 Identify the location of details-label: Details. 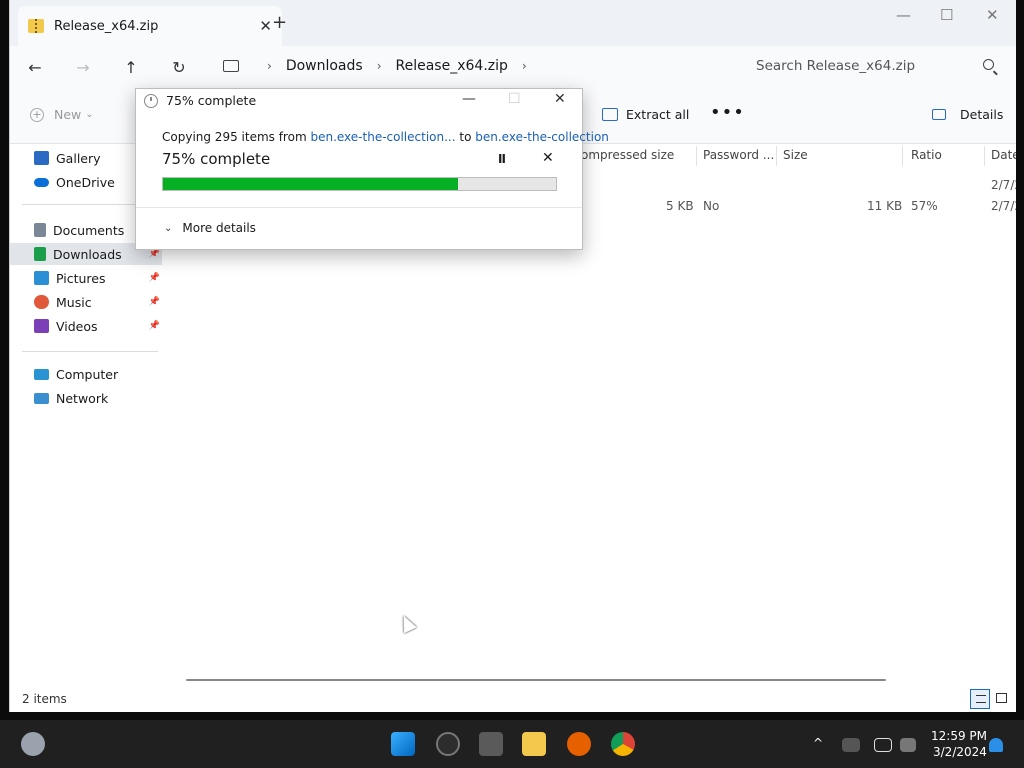
(982, 114).